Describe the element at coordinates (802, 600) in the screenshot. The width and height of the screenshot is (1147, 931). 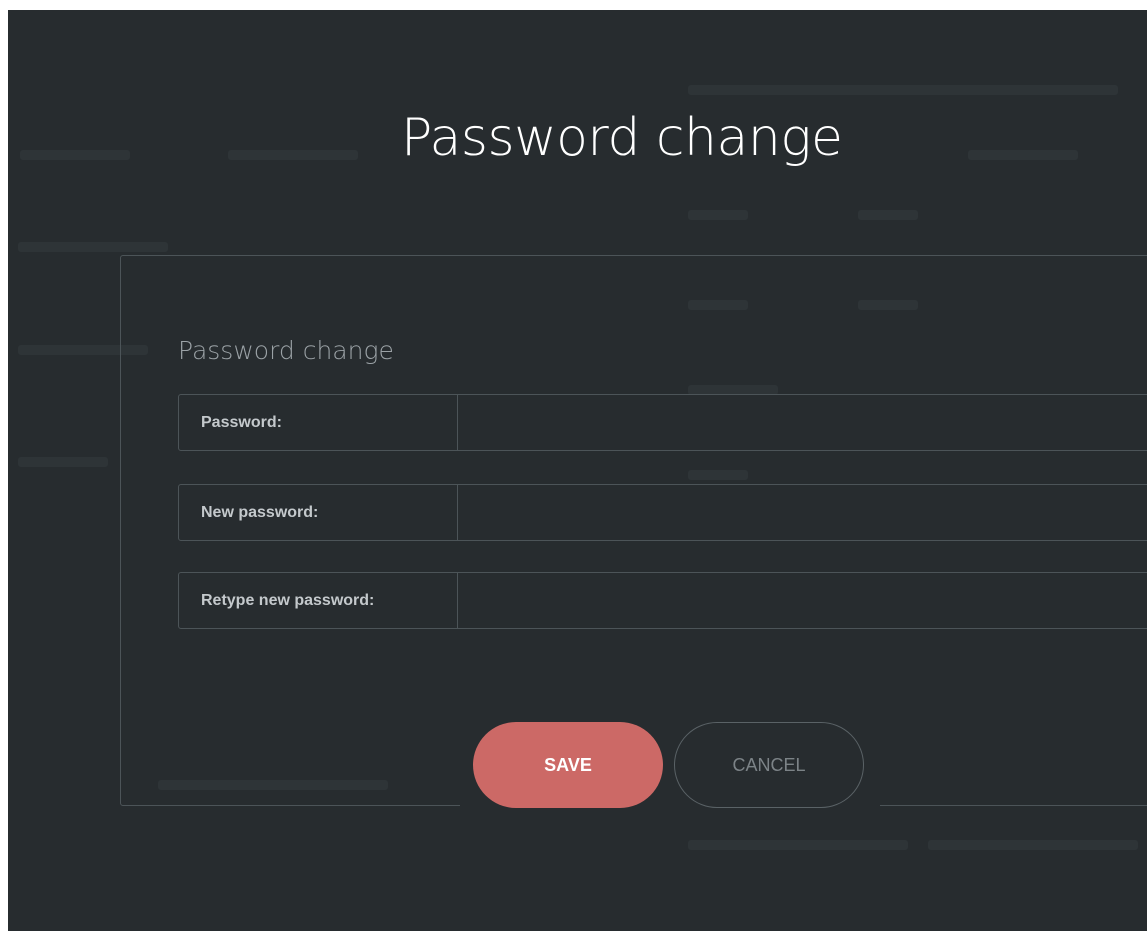
I see `retype-password-input` at that location.